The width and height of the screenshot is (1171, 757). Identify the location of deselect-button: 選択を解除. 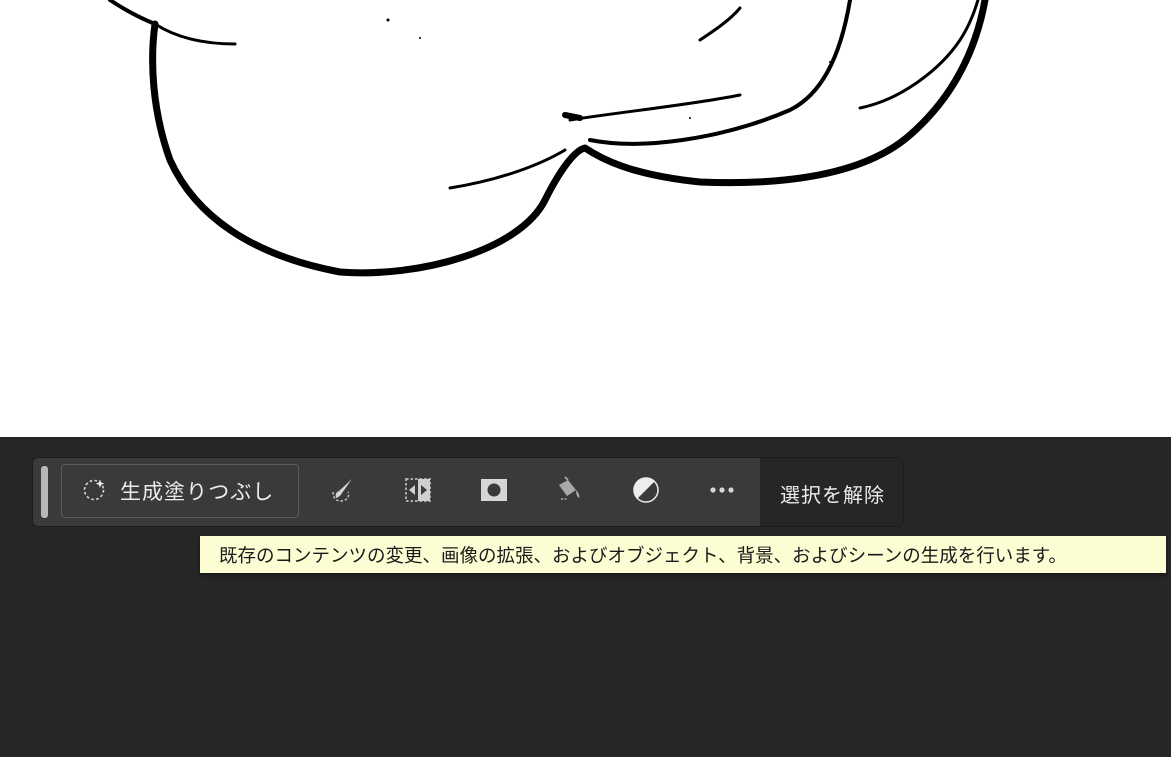
(831, 492).